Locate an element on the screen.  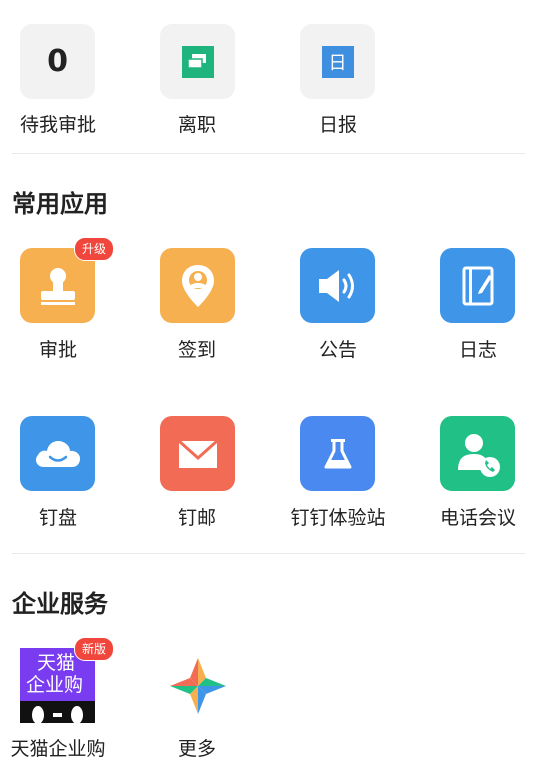
megaphone-icon is located at coordinates (336, 285).